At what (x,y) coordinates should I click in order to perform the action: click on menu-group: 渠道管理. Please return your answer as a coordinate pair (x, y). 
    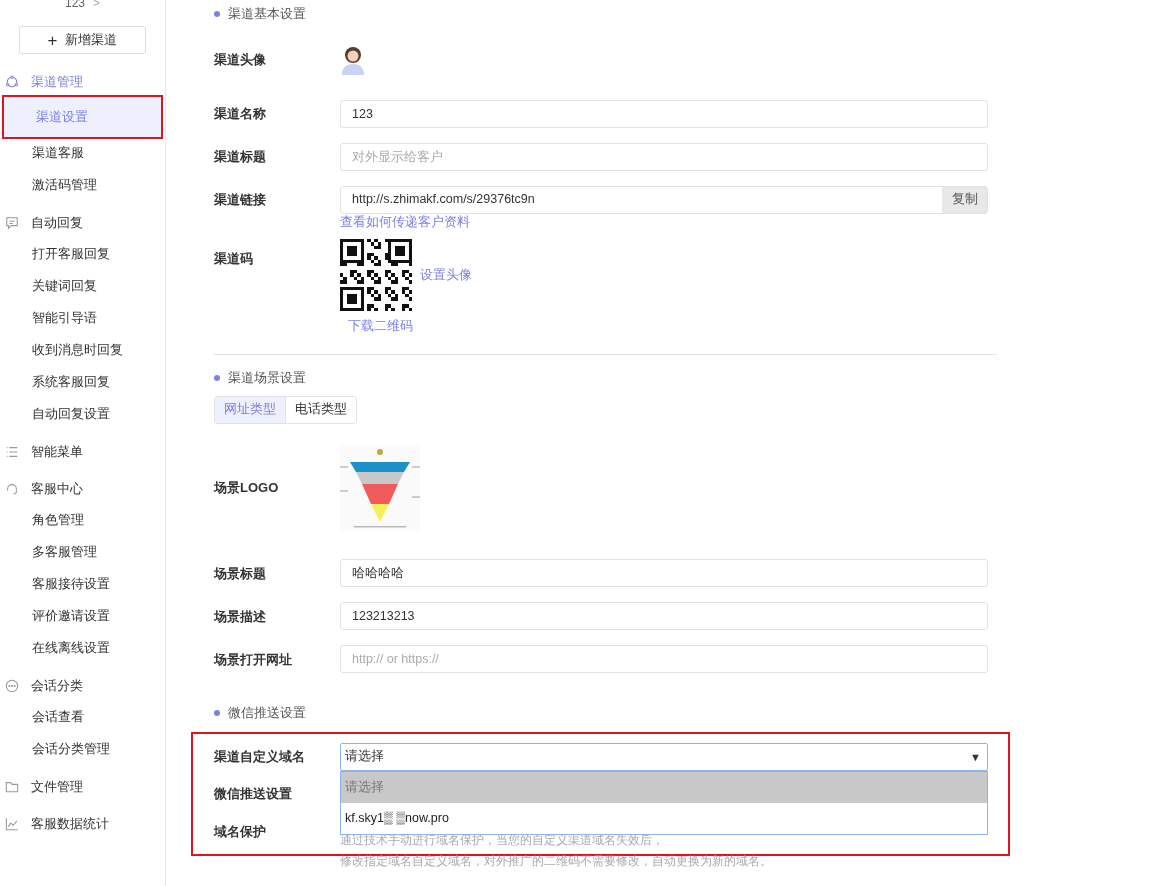
    Looking at the image, I should click on (82, 82).